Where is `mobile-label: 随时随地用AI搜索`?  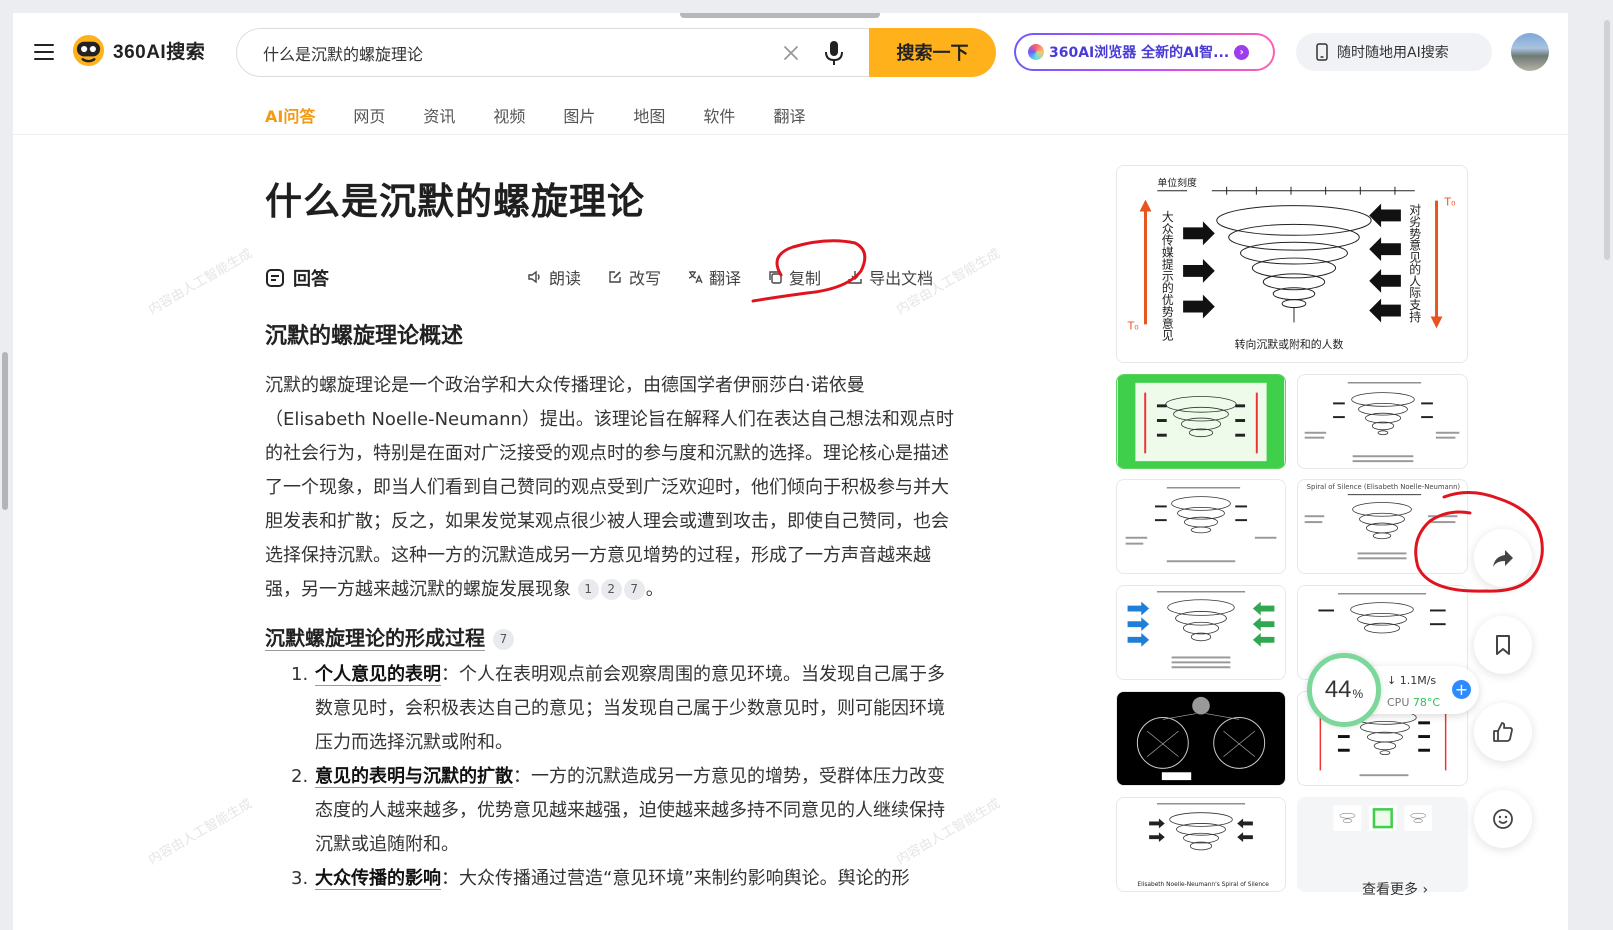 mobile-label: 随时随地用AI搜索 is located at coordinates (1393, 53).